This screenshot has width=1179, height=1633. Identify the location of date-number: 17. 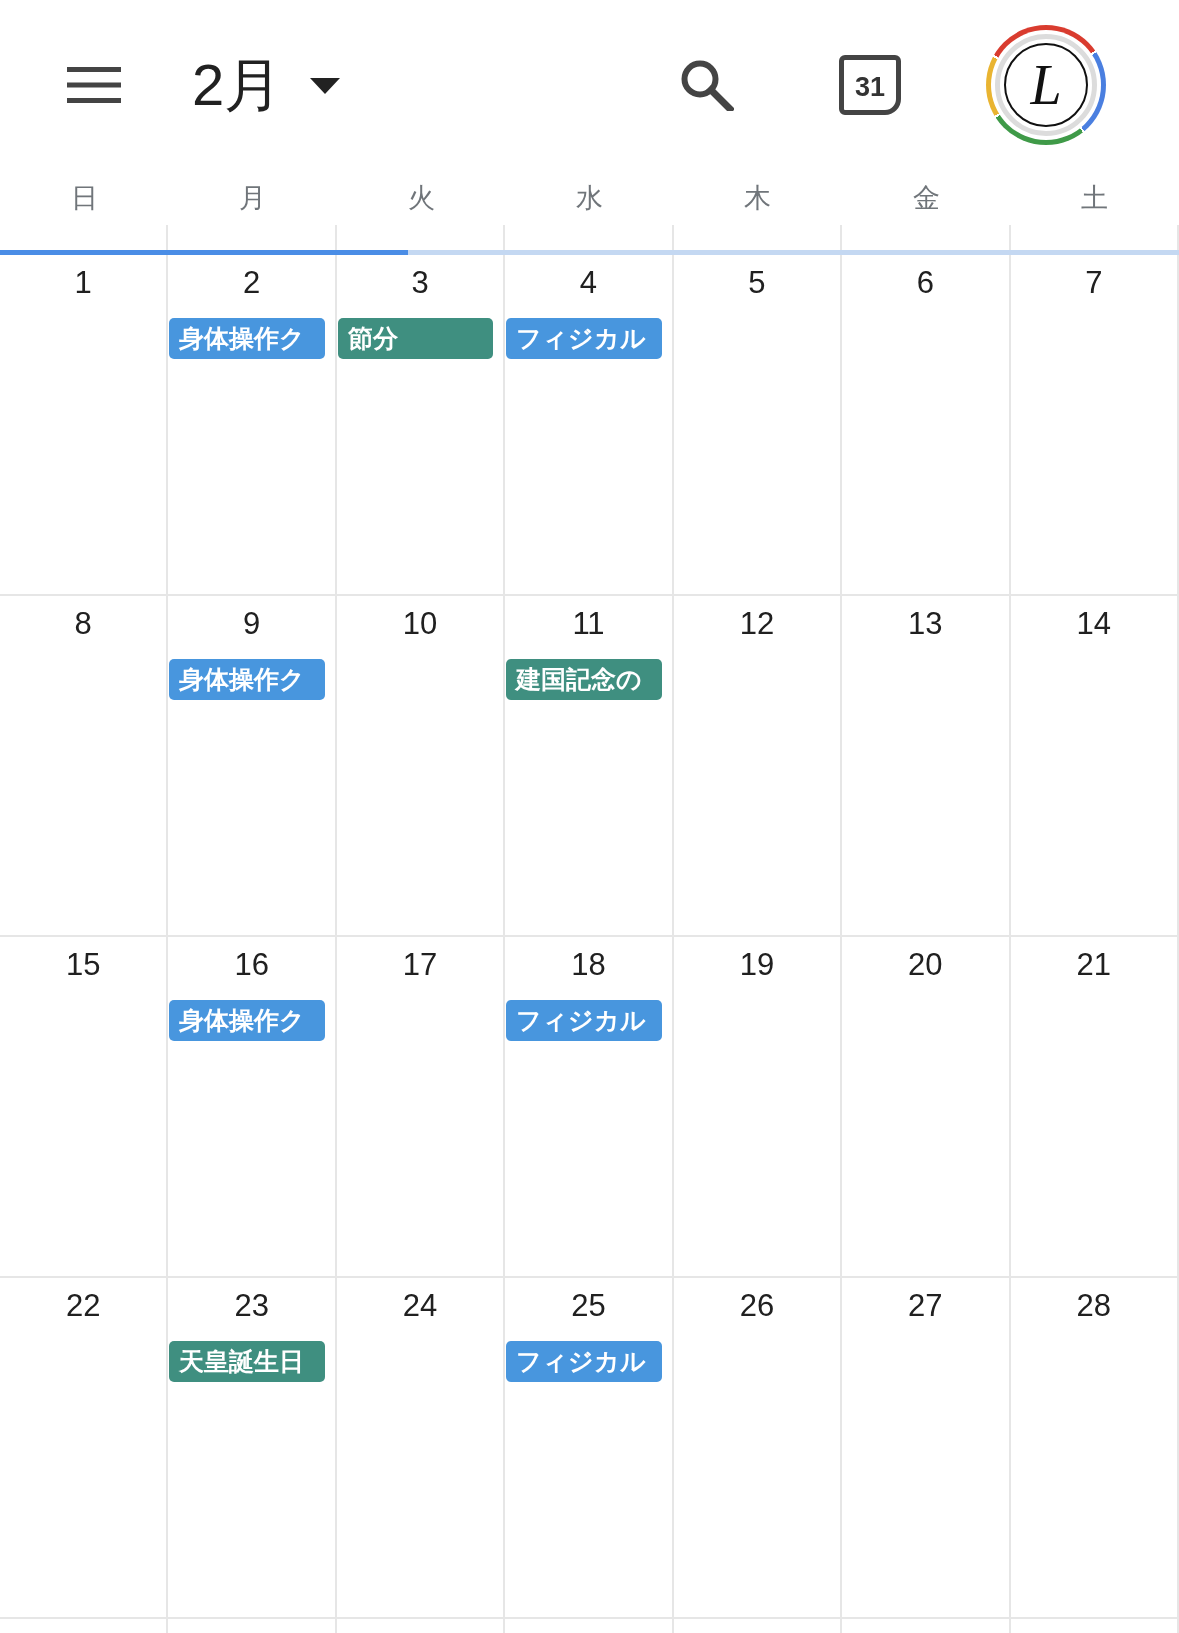
(420, 965).